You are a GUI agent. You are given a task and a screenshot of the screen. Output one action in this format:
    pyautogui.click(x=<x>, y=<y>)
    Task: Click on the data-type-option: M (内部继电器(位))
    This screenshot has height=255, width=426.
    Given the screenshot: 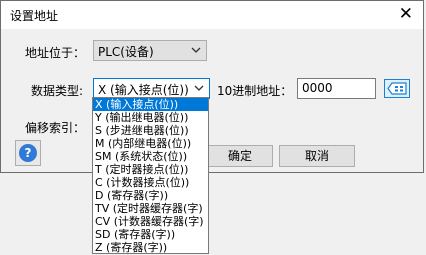 What is the action you would take?
    pyautogui.click(x=150, y=143)
    